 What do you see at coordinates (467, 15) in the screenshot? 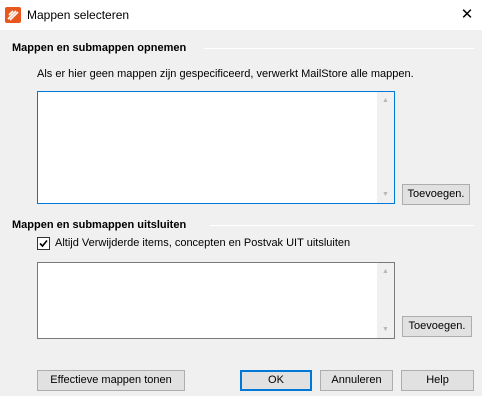
I see `close-icon: ✕` at bounding box center [467, 15].